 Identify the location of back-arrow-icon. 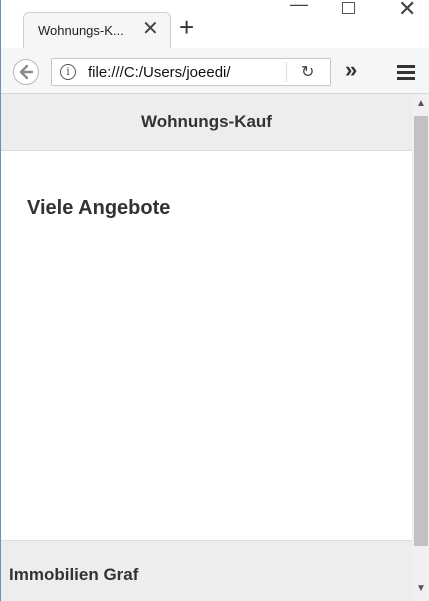
(26, 72).